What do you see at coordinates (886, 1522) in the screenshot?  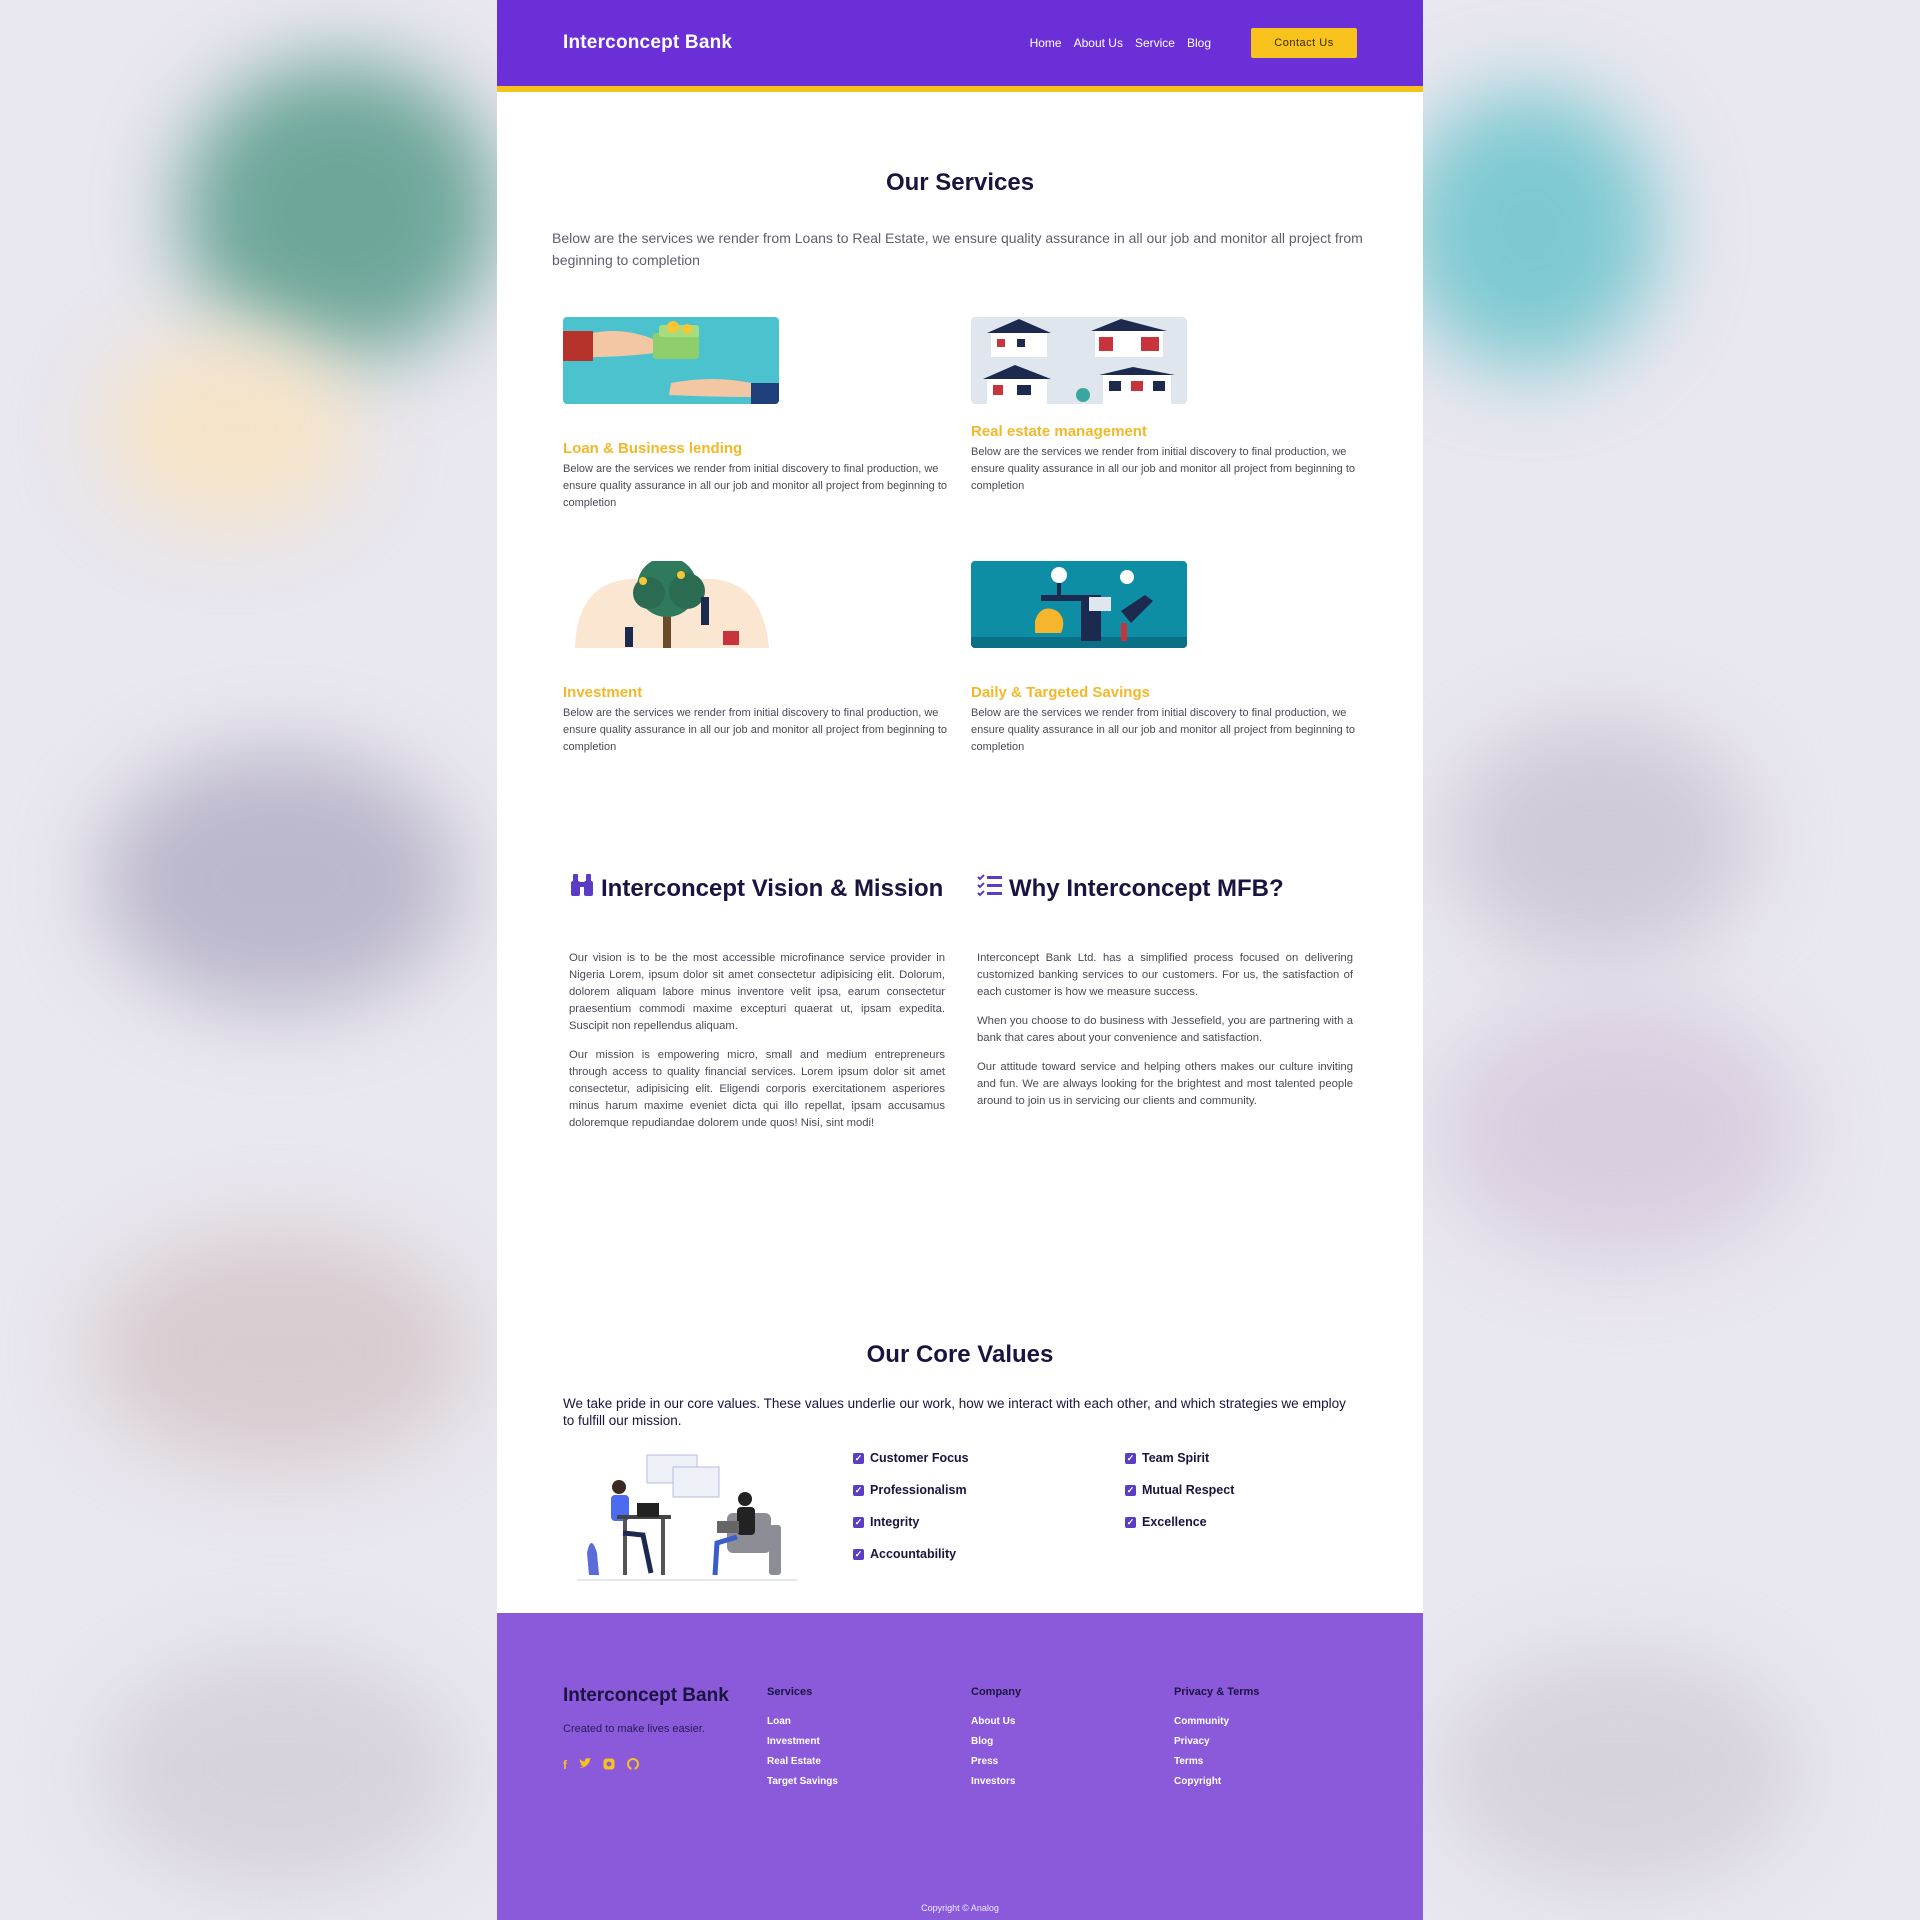 I see `core-value-item: ✓ Integrity` at bounding box center [886, 1522].